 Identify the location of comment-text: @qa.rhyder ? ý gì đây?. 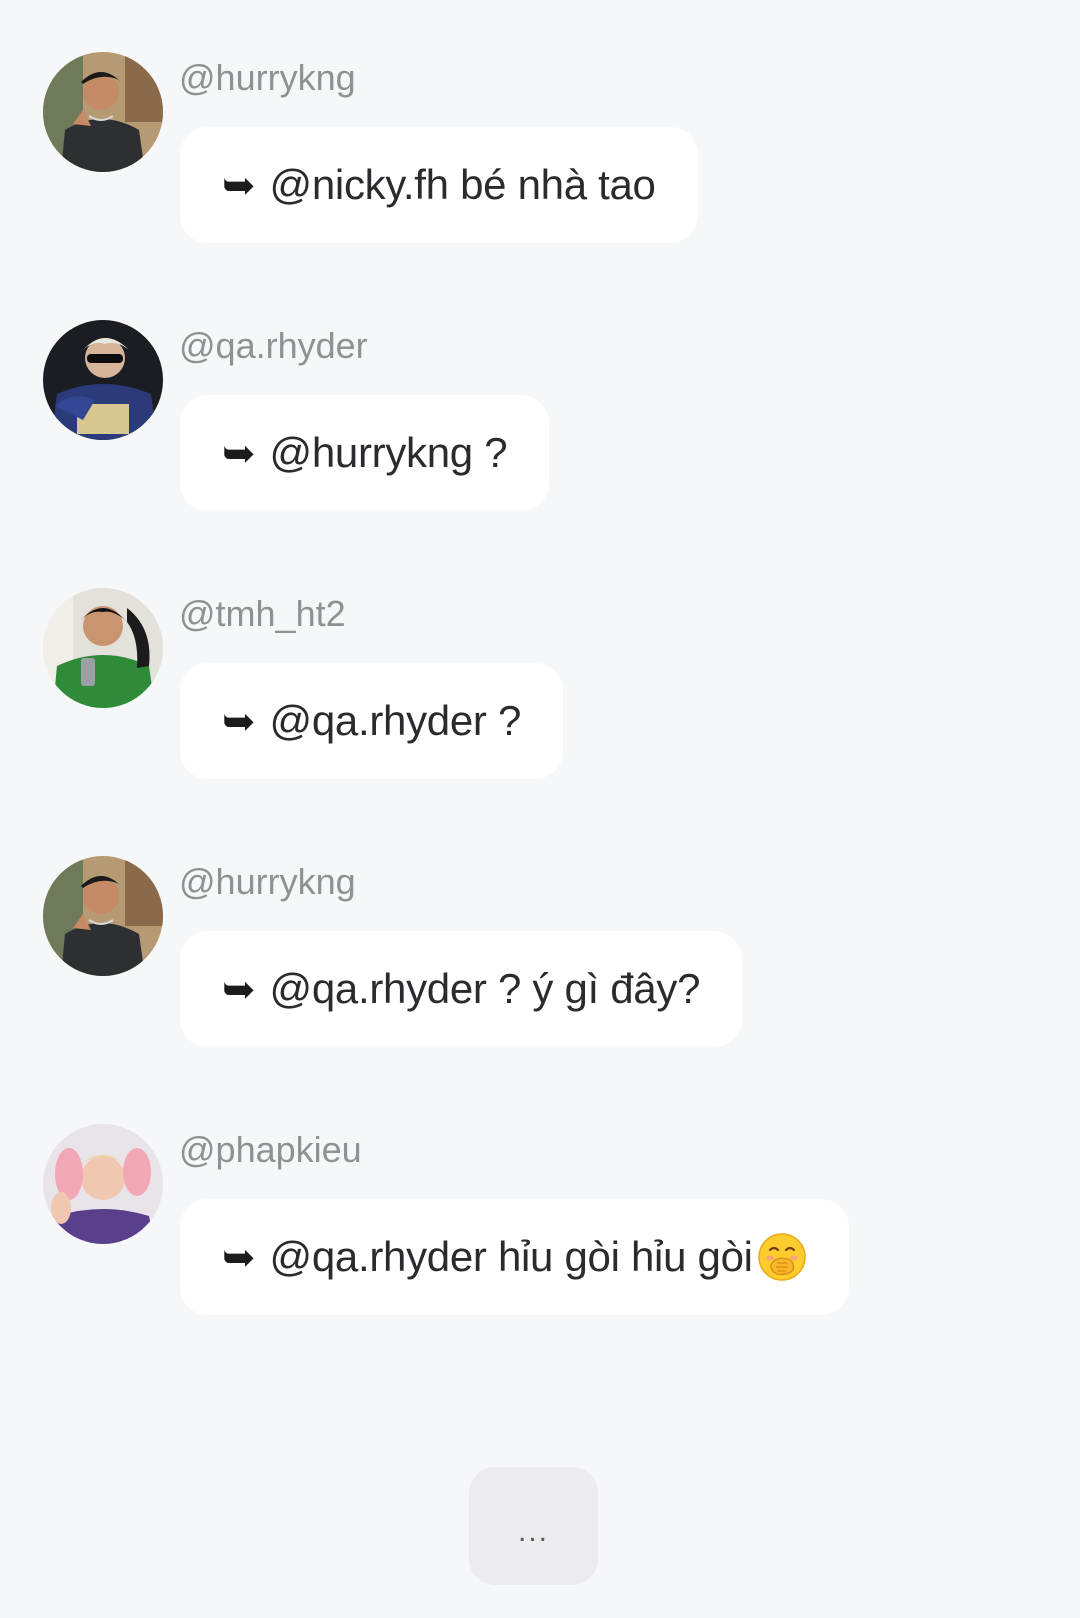
(485, 988).